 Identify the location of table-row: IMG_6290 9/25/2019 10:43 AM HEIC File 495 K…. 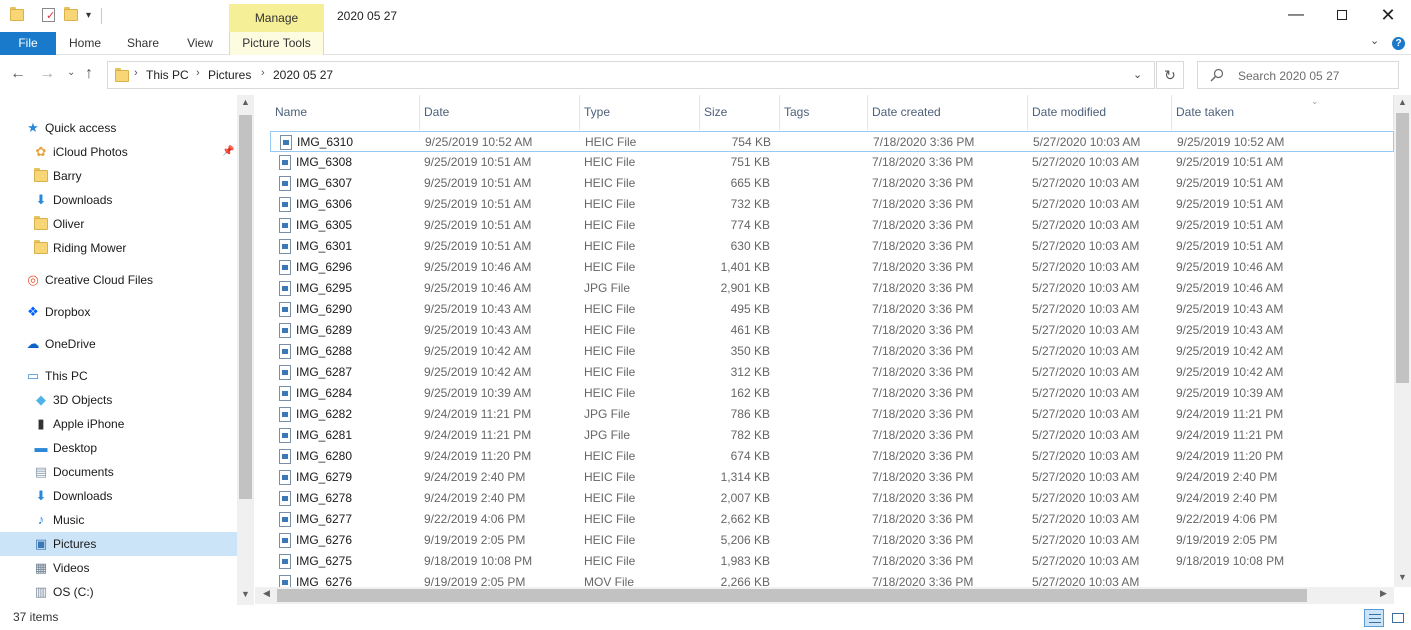
(832, 309).